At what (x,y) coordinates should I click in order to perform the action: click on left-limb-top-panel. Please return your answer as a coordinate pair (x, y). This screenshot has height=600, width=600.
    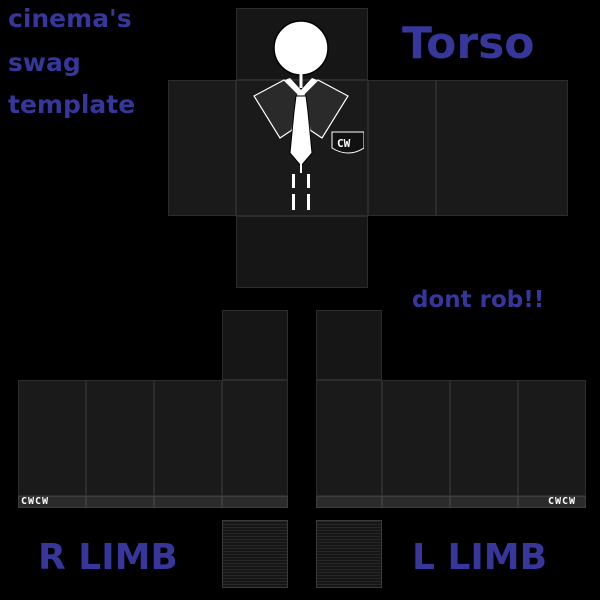
    Looking at the image, I should click on (349, 345).